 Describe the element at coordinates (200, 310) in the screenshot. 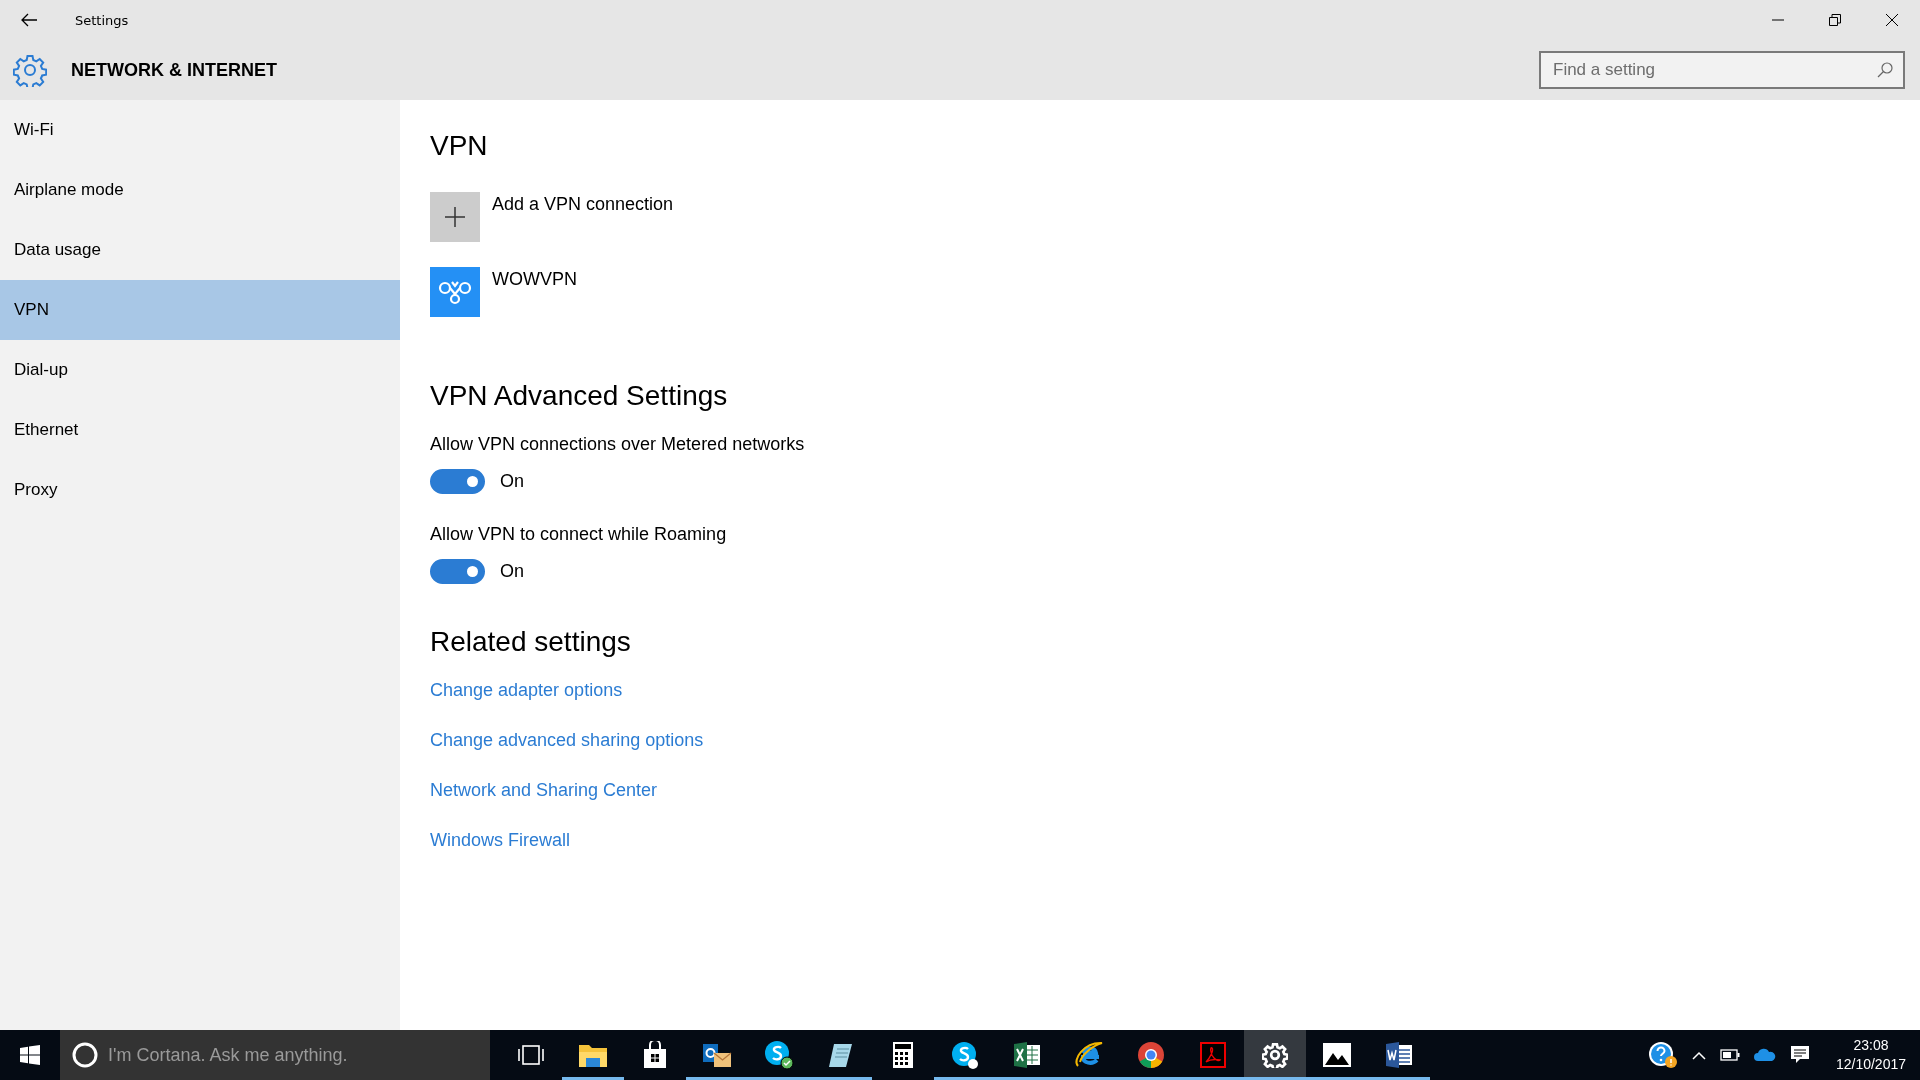

I see `sidebar-item: VPN` at that location.